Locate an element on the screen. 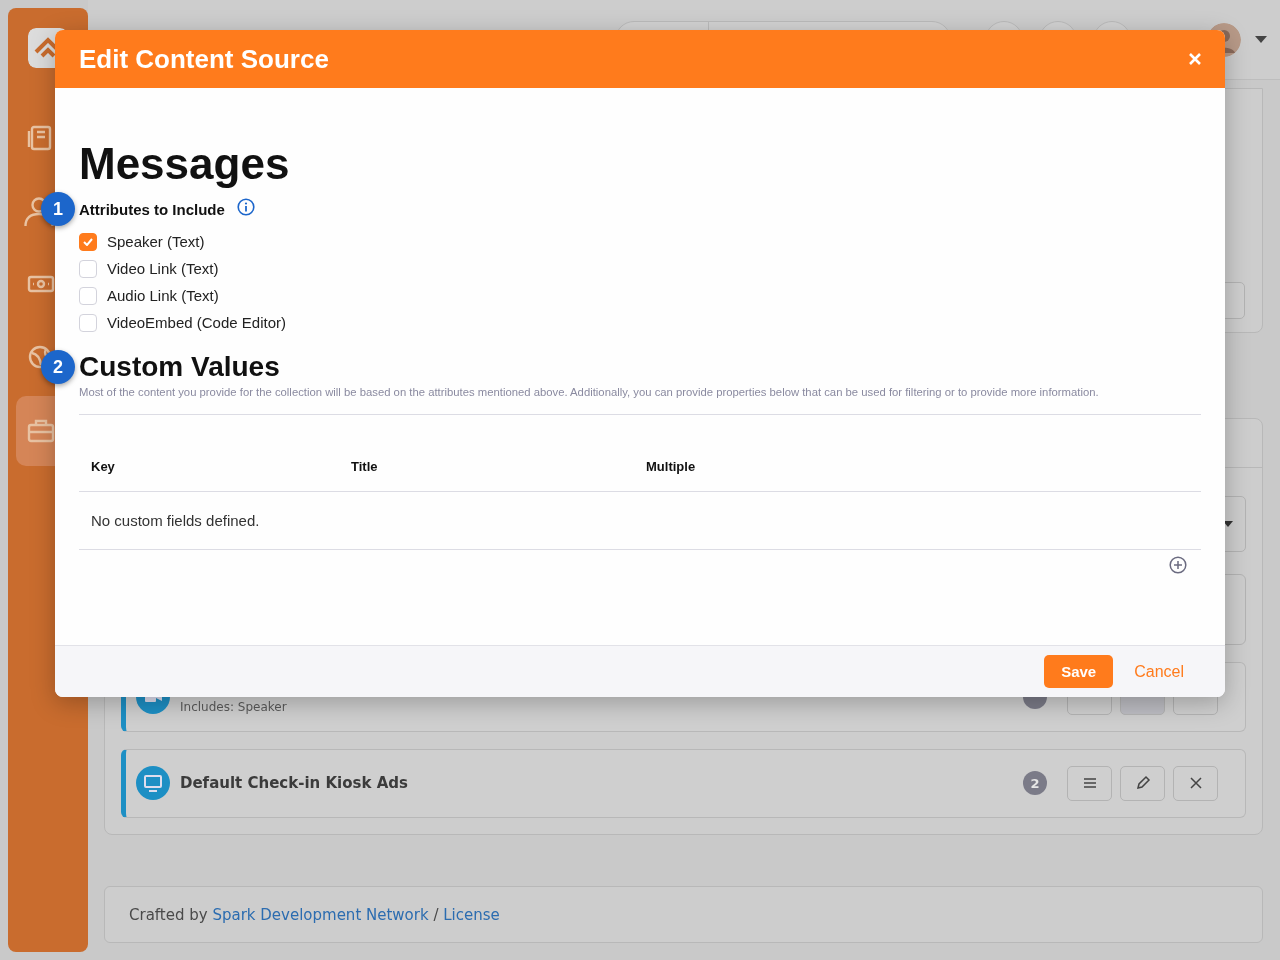 This screenshot has height=960, width=1280. edit-button is located at coordinates (1142, 783).